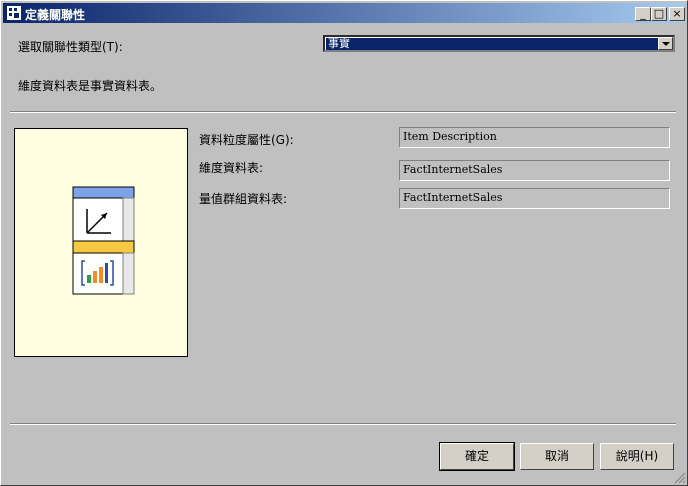 Image resolution: width=688 pixels, height=486 pixels. What do you see at coordinates (344, 13) in the screenshot?
I see `title-bar: 定義關聯性 _ □ ×` at bounding box center [344, 13].